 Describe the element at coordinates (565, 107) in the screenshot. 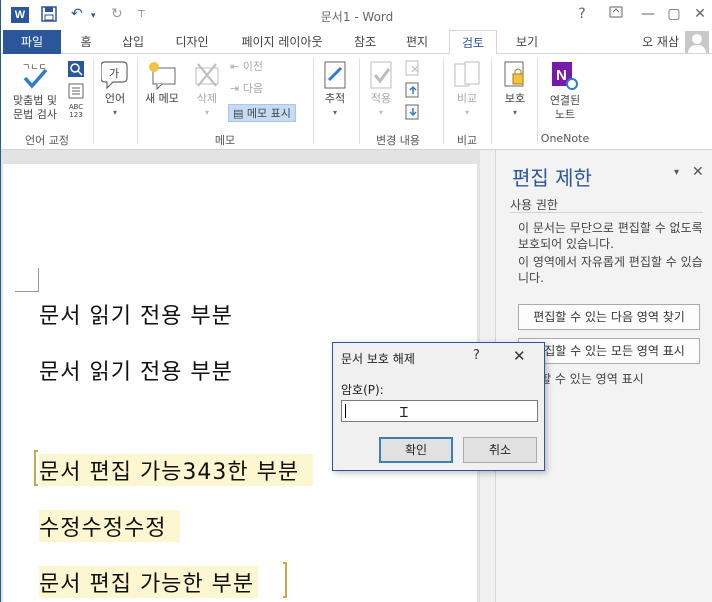

I see `linked-notes-label: 연결된 노트` at that location.